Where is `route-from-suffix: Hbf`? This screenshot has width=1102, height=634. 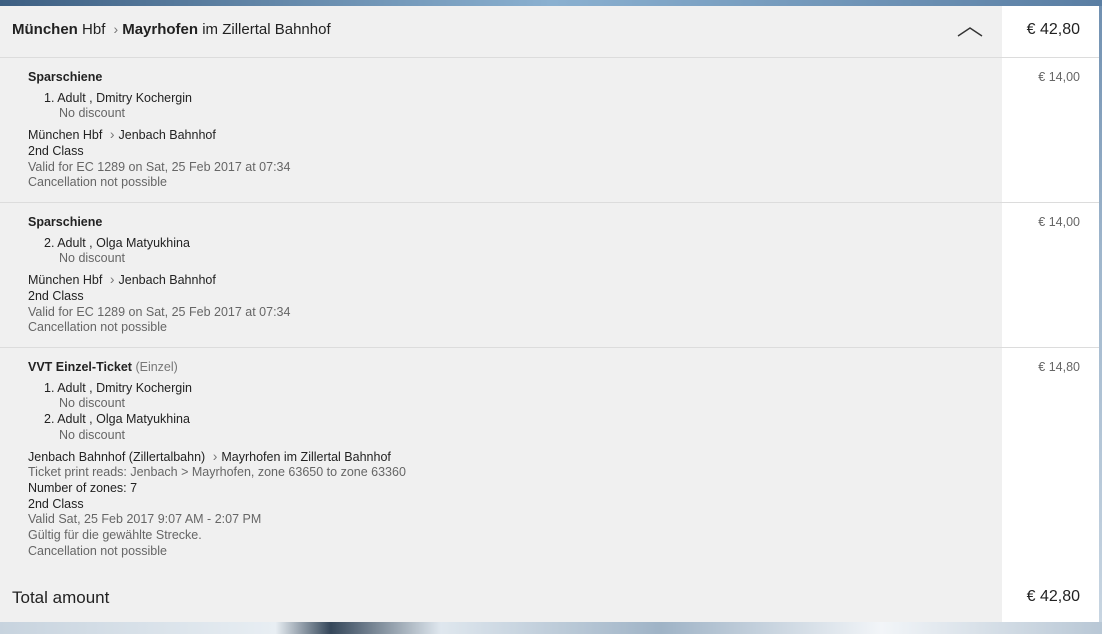 route-from-suffix: Hbf is located at coordinates (94, 29).